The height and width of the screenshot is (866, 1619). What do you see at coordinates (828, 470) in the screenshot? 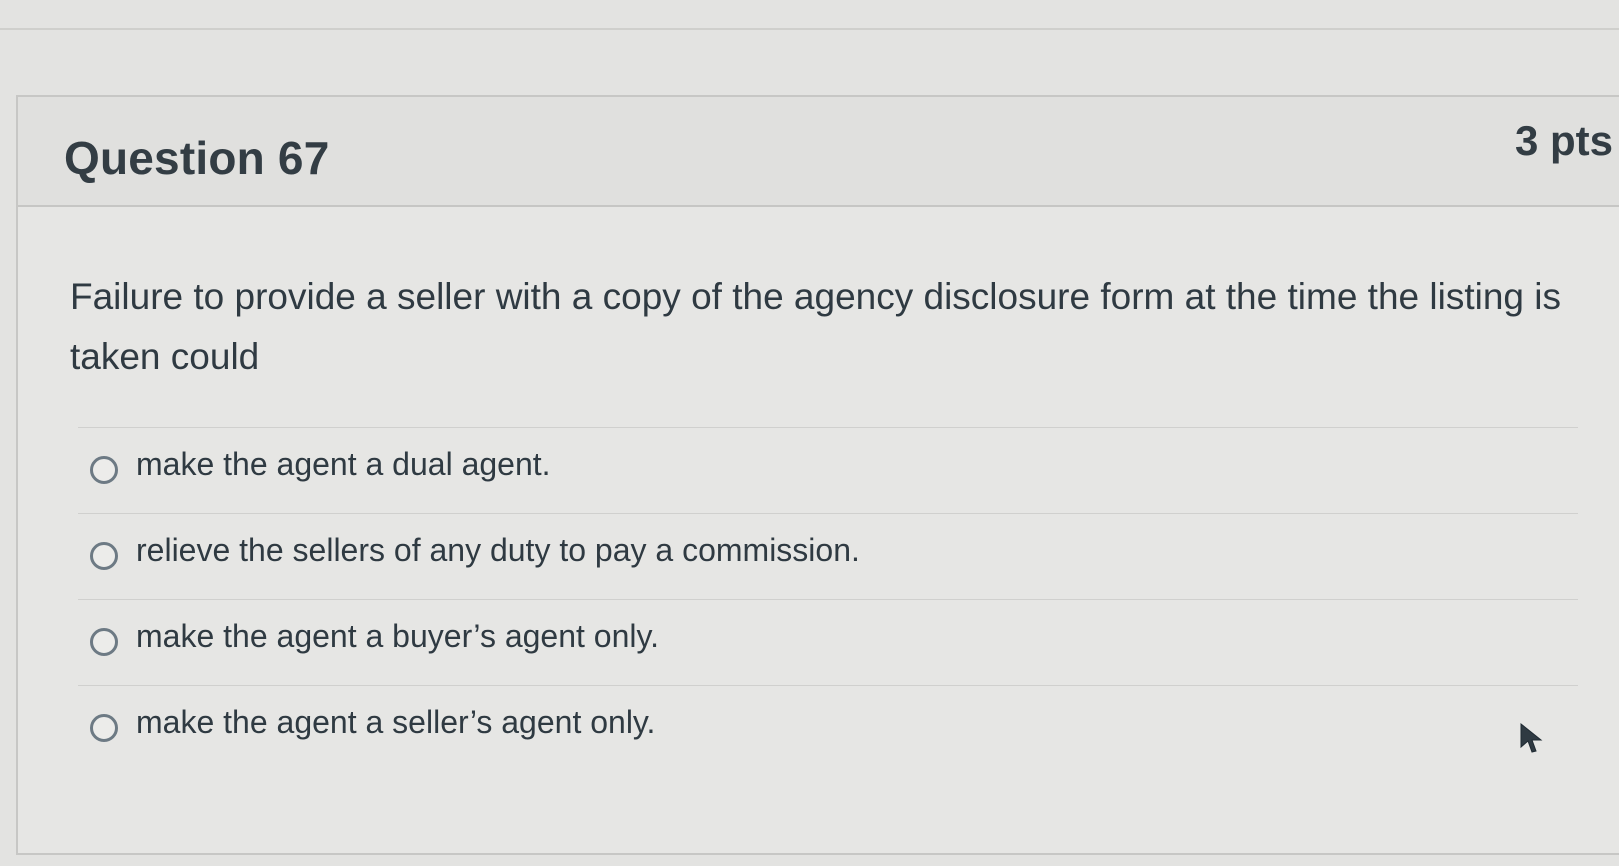
I see `answer-option: make the agent a dual agent.` at bounding box center [828, 470].